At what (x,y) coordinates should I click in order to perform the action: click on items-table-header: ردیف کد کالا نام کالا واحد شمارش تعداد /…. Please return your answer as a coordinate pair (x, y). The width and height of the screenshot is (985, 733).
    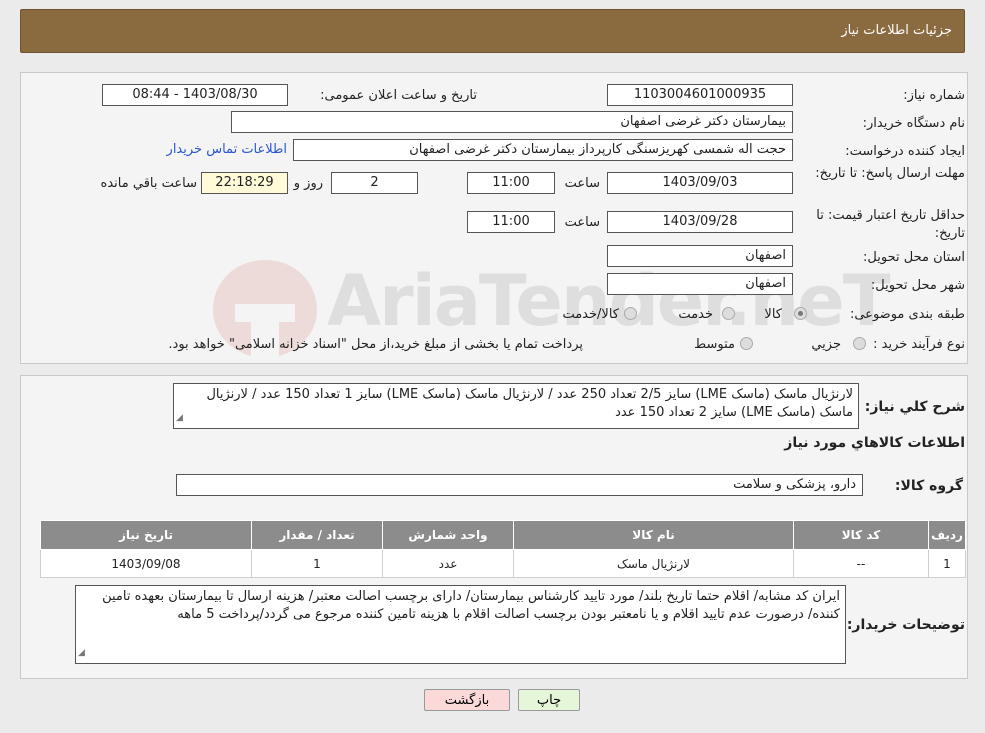
    Looking at the image, I should click on (503, 535).